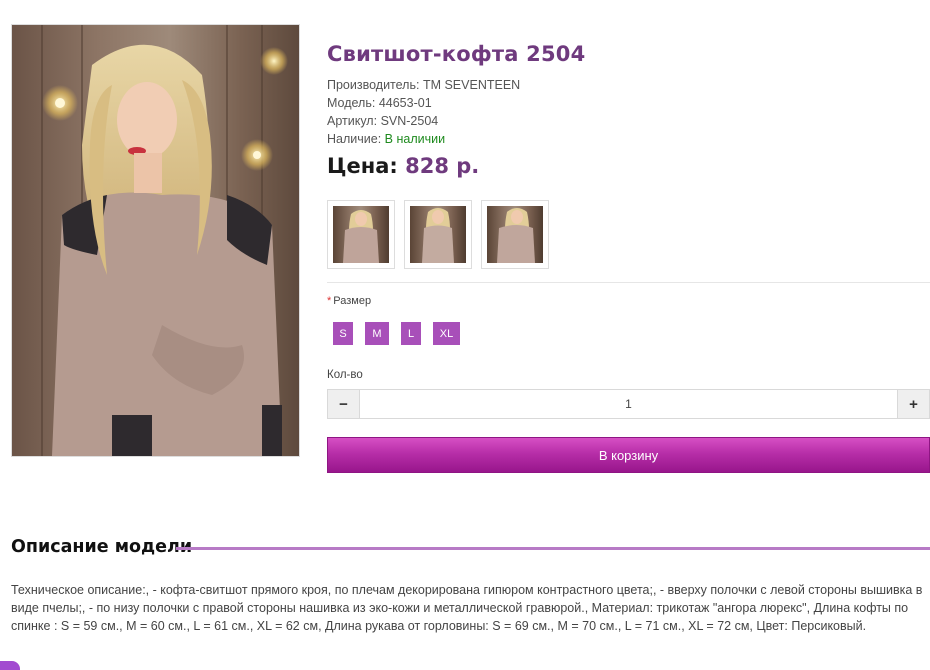 The height and width of the screenshot is (670, 930). Describe the element at coordinates (471, 85) in the screenshot. I see `manufacturer-value: TM SEVENTEEN` at that location.